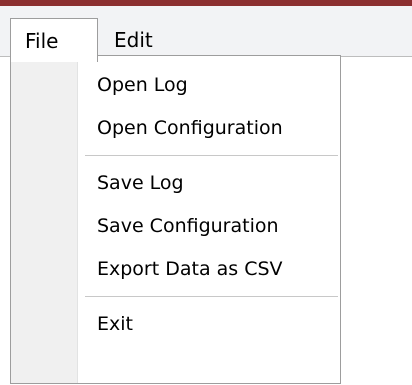  Describe the element at coordinates (175, 269) in the screenshot. I see `export-csv-menu-item: Export Data as CSV` at that location.